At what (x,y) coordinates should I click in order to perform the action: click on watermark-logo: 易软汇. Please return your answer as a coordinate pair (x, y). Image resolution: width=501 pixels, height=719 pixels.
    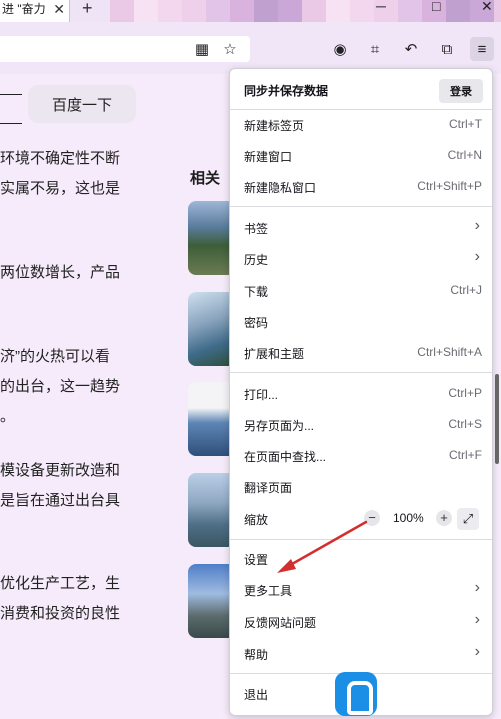
    Looking at the image, I should click on (418, 695).